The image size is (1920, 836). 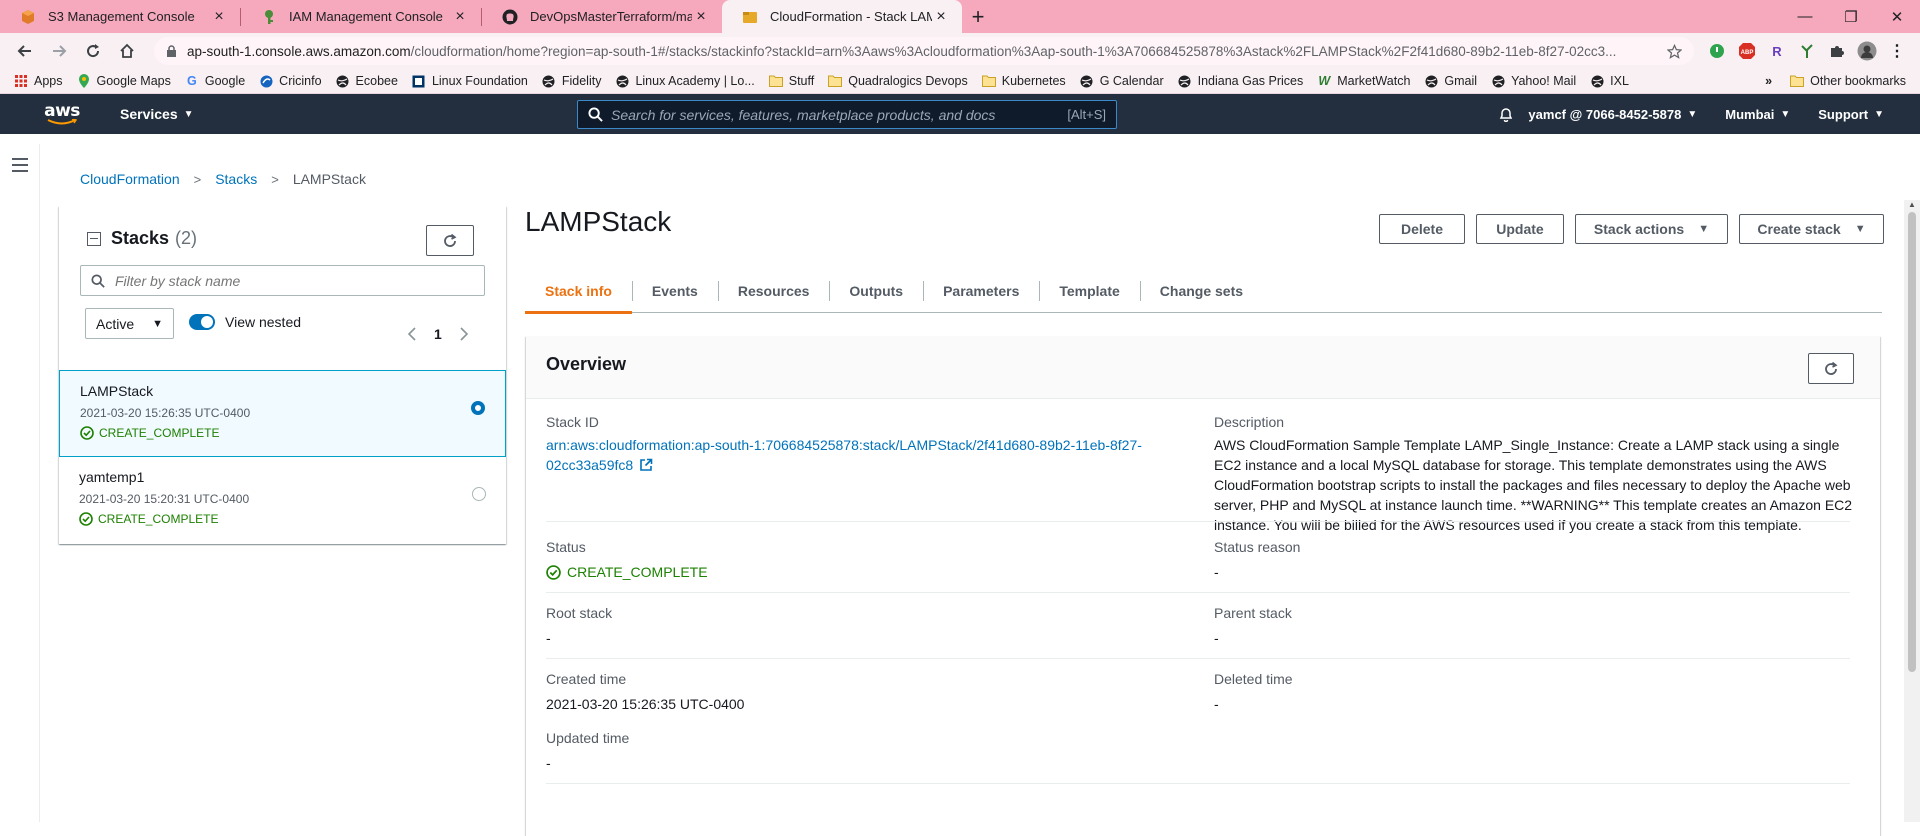 What do you see at coordinates (1533, 81) in the screenshot?
I see `bookmark-yahoo-mail: Yahoo! Mail` at bounding box center [1533, 81].